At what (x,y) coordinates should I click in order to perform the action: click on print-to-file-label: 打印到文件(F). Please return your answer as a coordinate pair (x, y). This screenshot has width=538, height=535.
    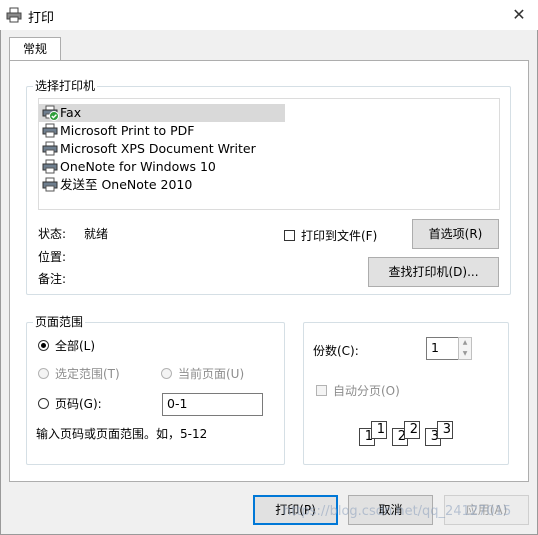
    Looking at the image, I should click on (339, 236).